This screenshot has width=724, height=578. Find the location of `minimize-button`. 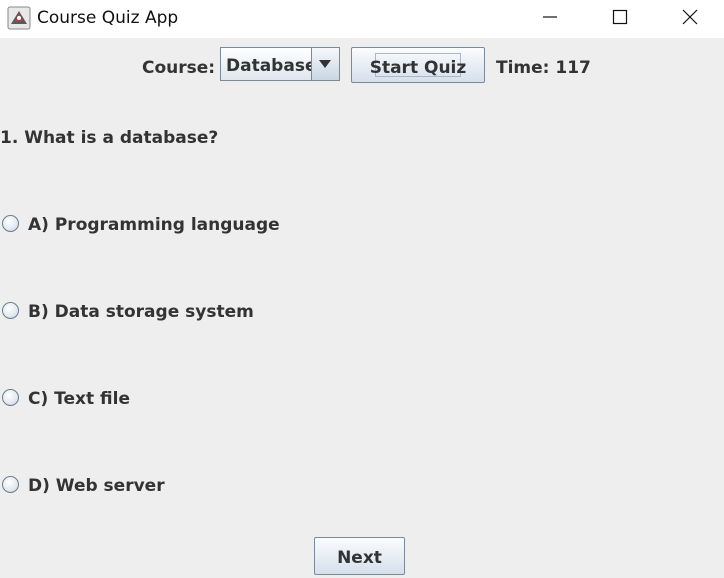

minimize-button is located at coordinates (550, 17).